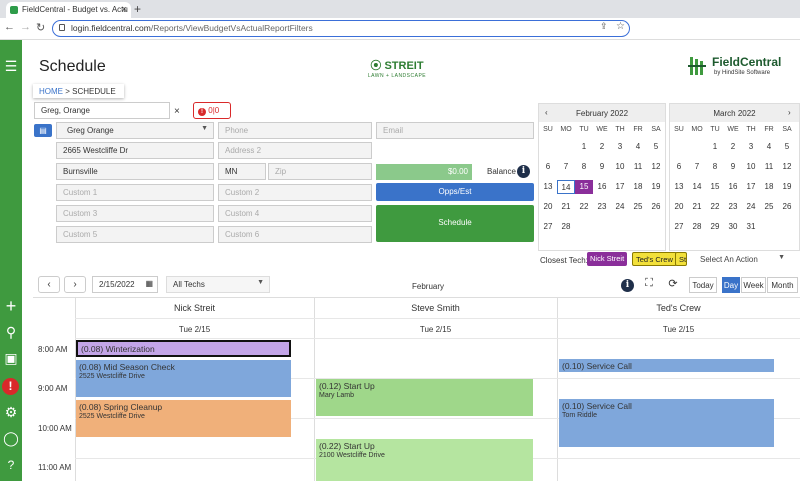 The image size is (800, 481). What do you see at coordinates (135, 213) in the screenshot?
I see `custom3-field: Custom 3` at bounding box center [135, 213].